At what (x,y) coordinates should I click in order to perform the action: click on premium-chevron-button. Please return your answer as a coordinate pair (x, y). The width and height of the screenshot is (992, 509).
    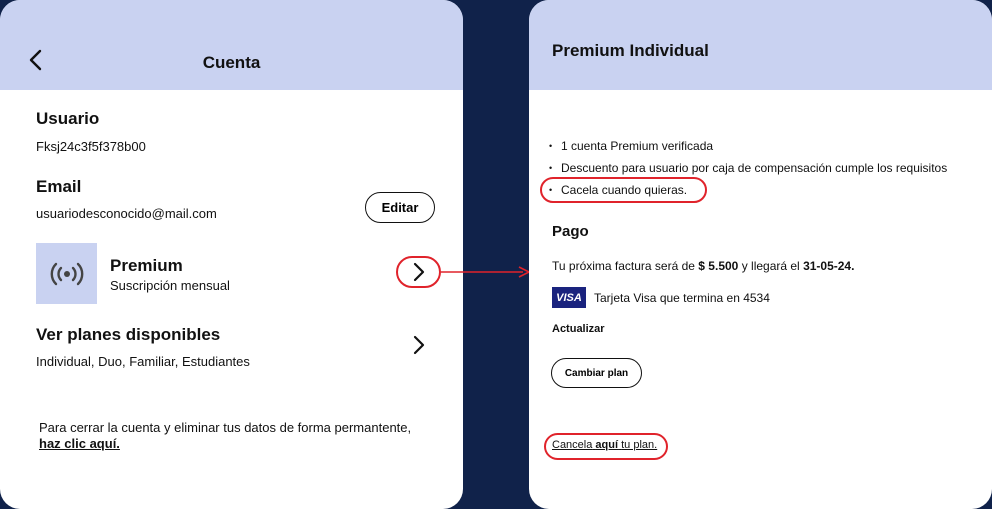
    Looking at the image, I should click on (418, 272).